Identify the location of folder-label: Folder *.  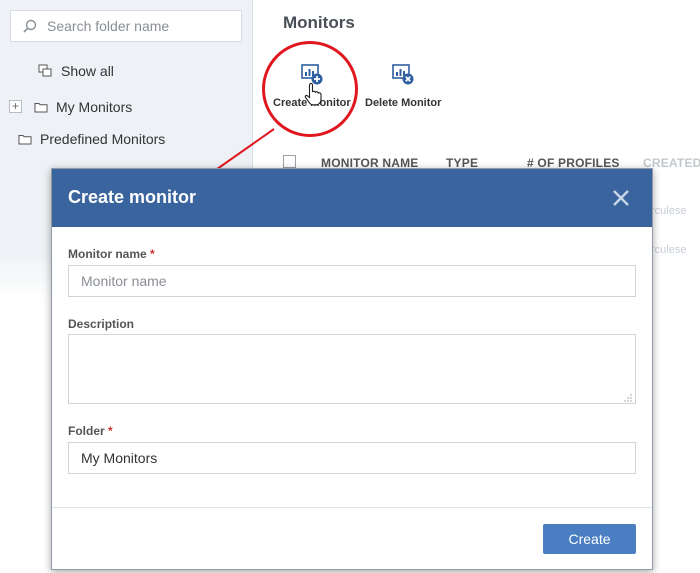
(90, 431).